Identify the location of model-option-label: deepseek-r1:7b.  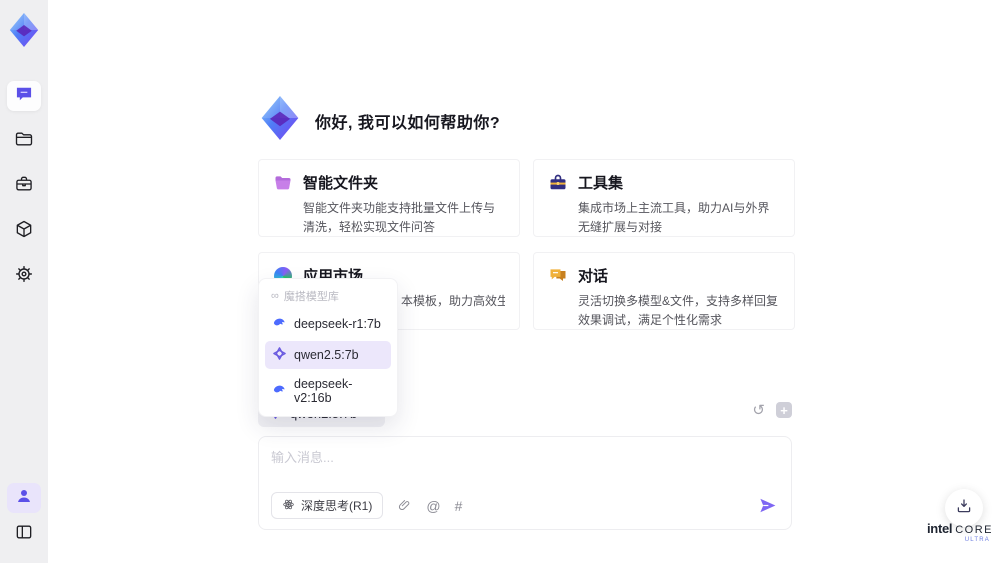
(337, 324).